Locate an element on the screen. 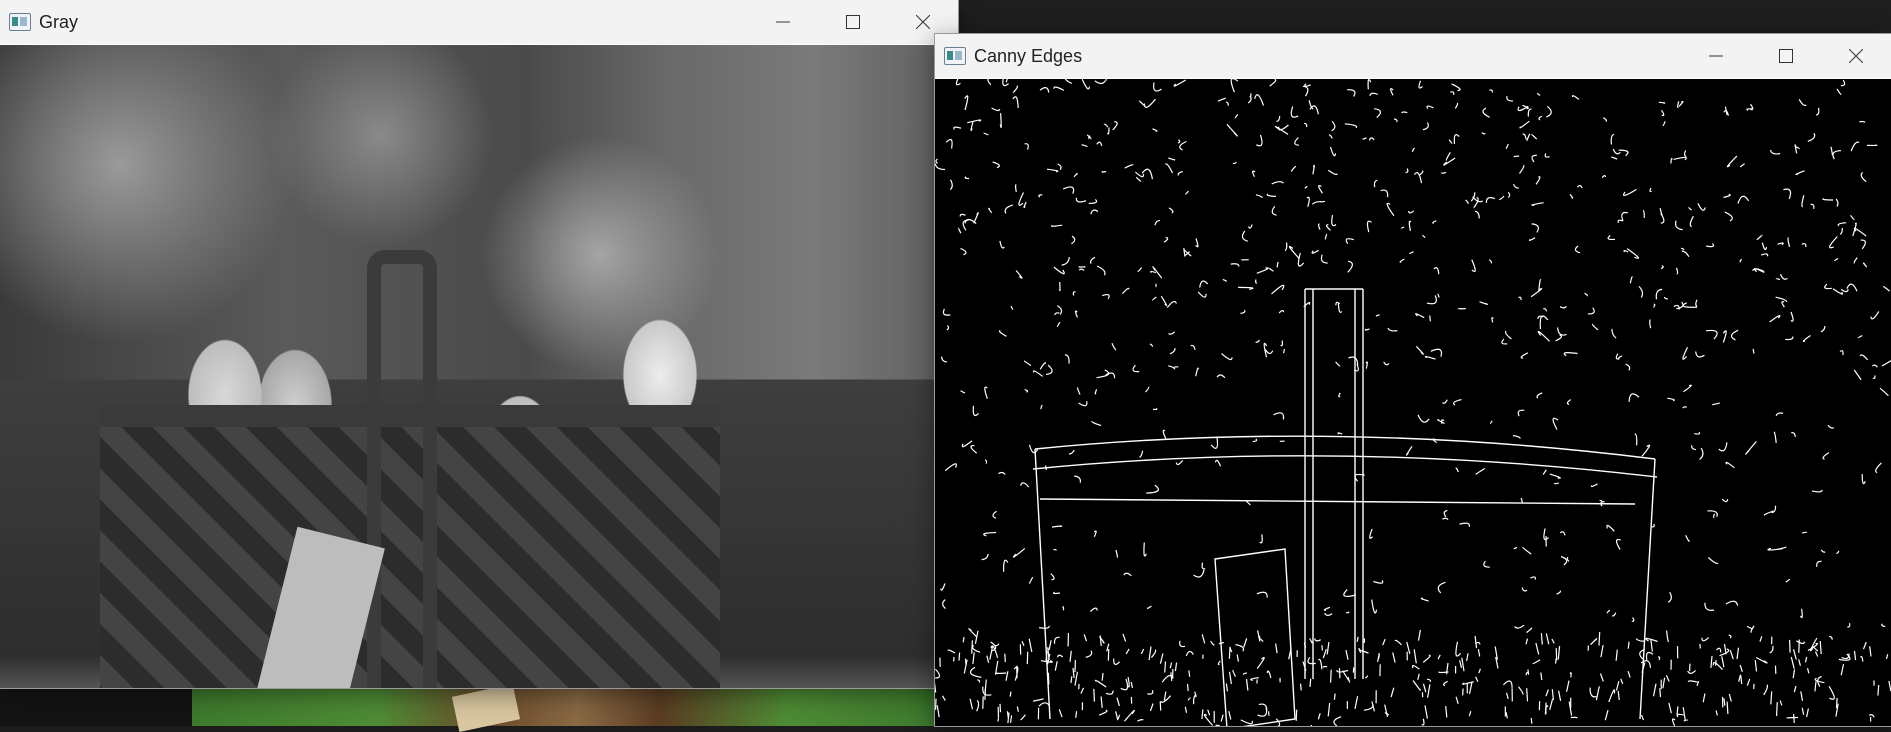 This screenshot has width=1891, height=732. gray-maximize-button is located at coordinates (853, 22).